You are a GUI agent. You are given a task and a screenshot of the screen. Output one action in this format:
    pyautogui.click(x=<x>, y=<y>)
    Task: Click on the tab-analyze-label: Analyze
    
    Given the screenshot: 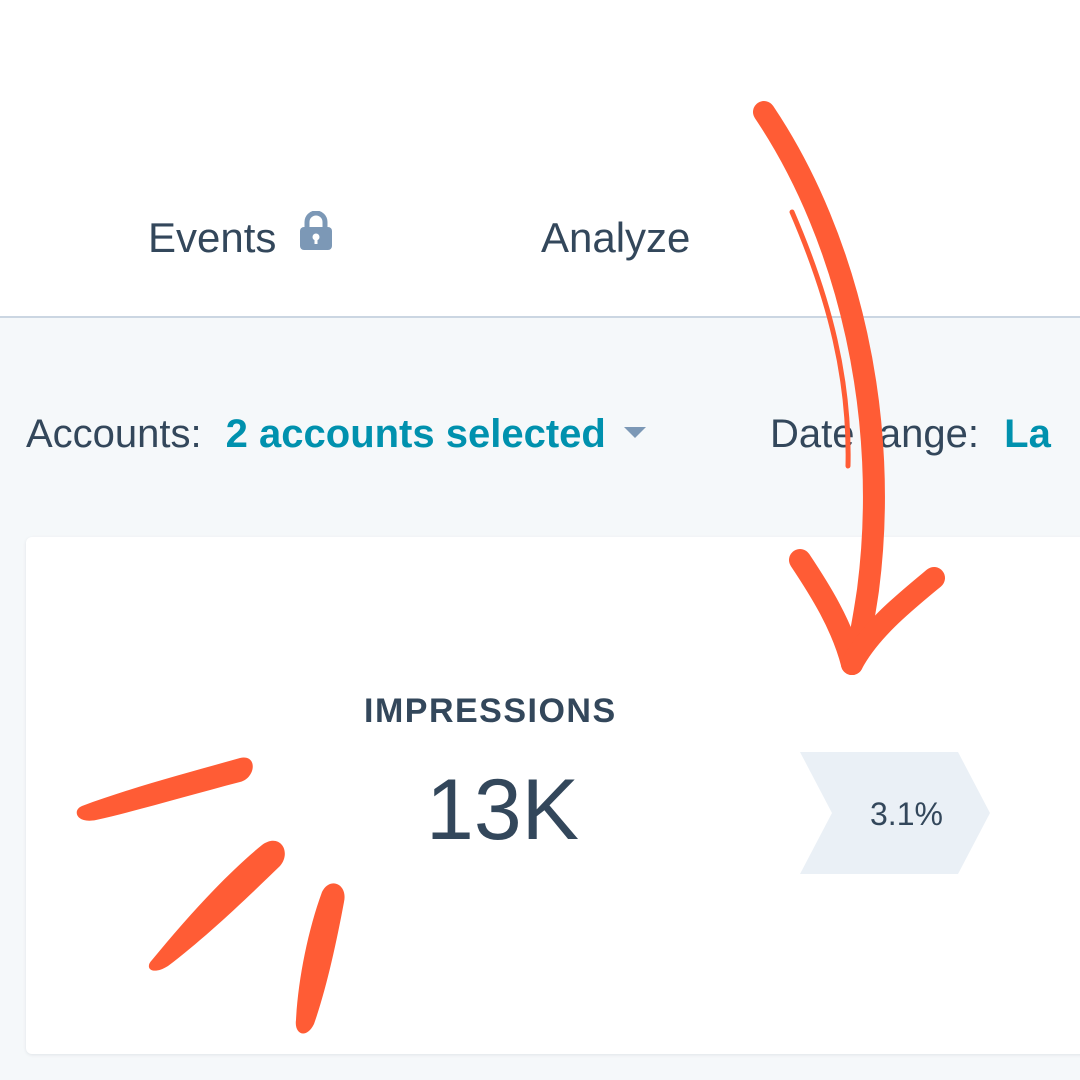 What is the action you would take?
    pyautogui.click(x=616, y=237)
    